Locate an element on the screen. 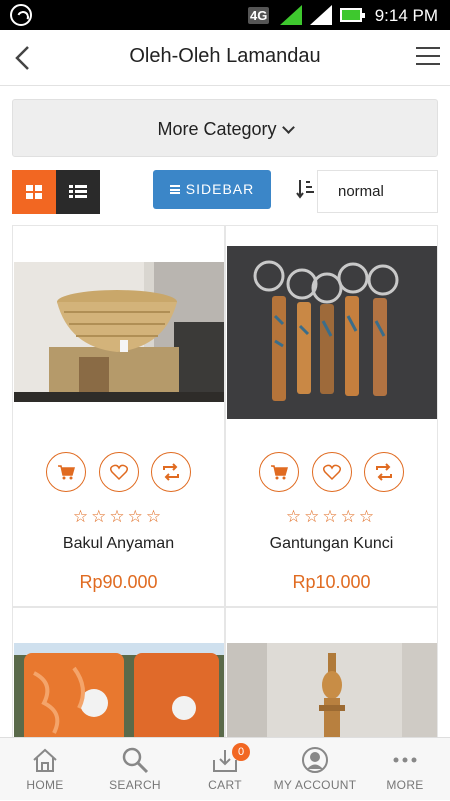 The height and width of the screenshot is (801, 450). nav-cart-label: CART is located at coordinates (225, 785).